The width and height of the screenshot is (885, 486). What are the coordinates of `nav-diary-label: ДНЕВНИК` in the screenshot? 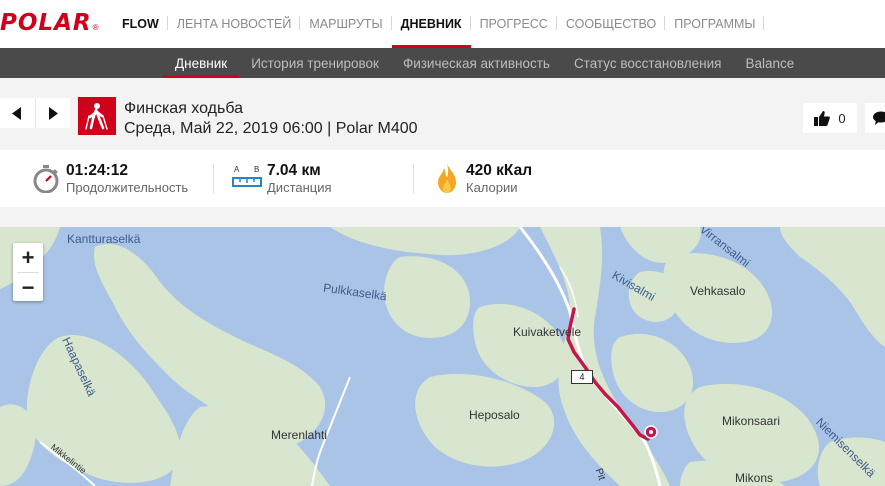 It's located at (431, 24).